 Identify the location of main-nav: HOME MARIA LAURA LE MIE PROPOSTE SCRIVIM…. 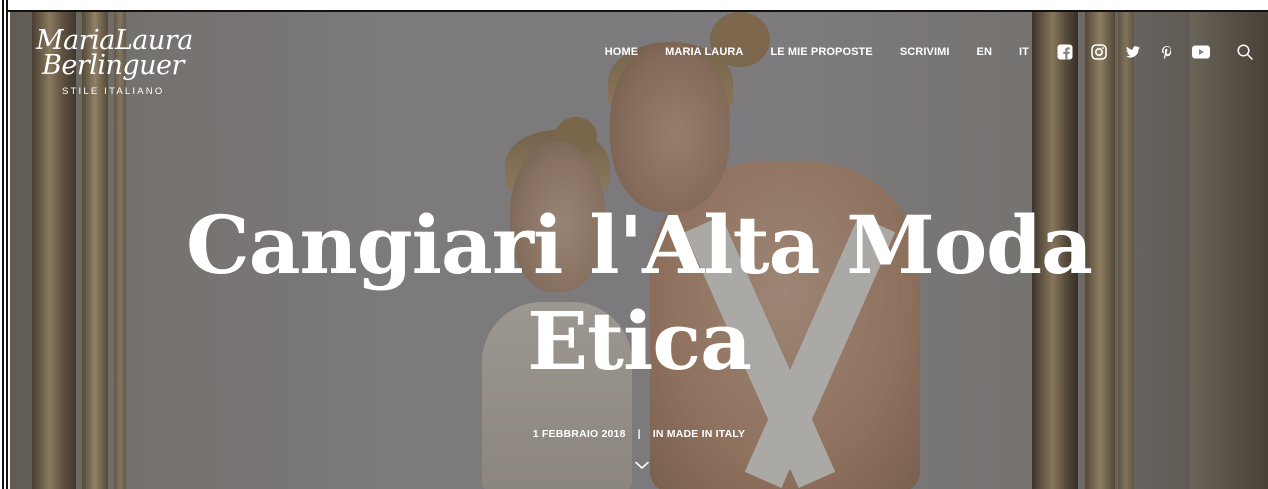
(936, 52).